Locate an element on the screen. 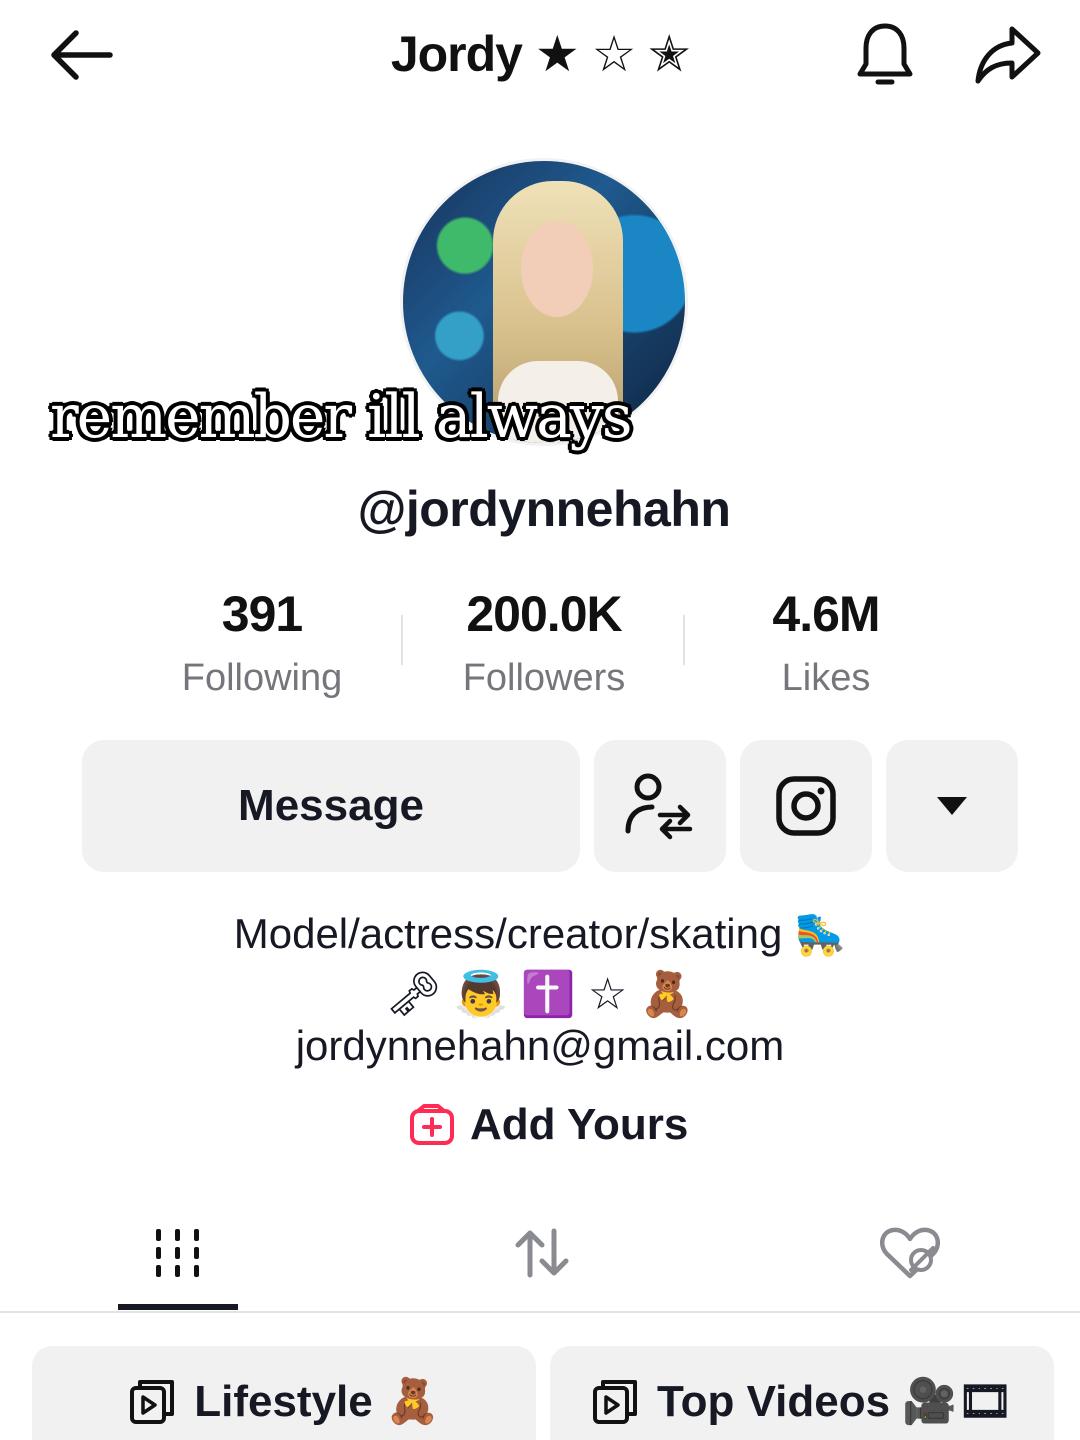 The image size is (1080, 1440). avatar-face-shape is located at coordinates (557, 269).